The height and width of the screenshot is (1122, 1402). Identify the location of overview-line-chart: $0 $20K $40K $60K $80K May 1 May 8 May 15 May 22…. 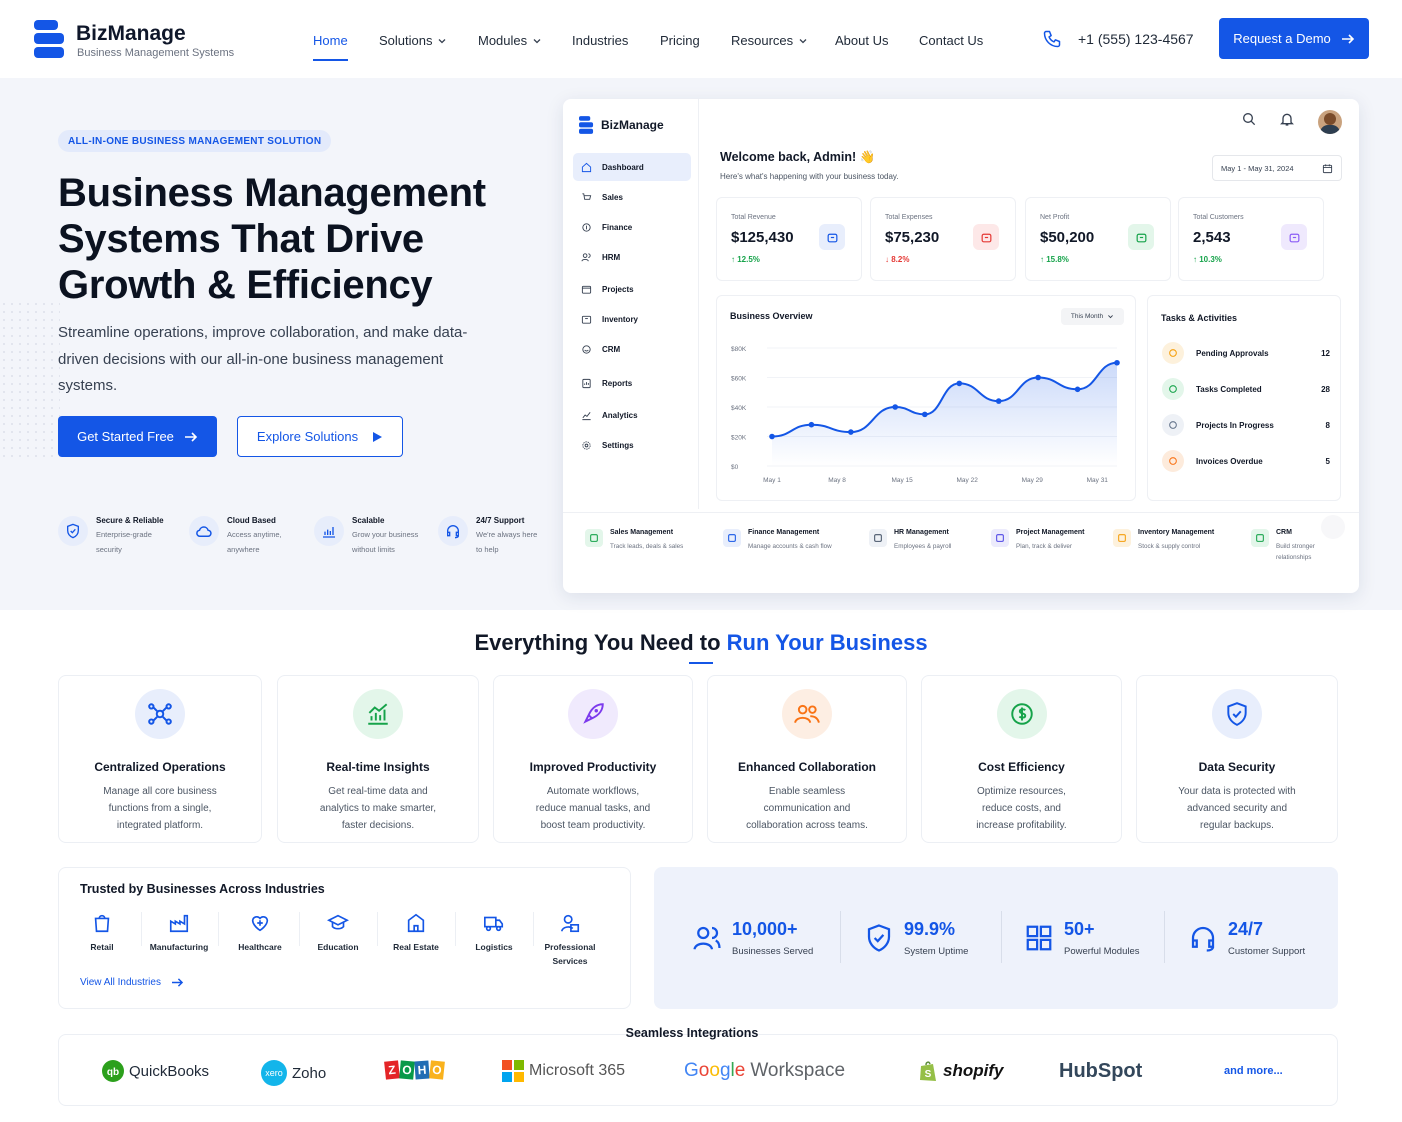
(925, 415).